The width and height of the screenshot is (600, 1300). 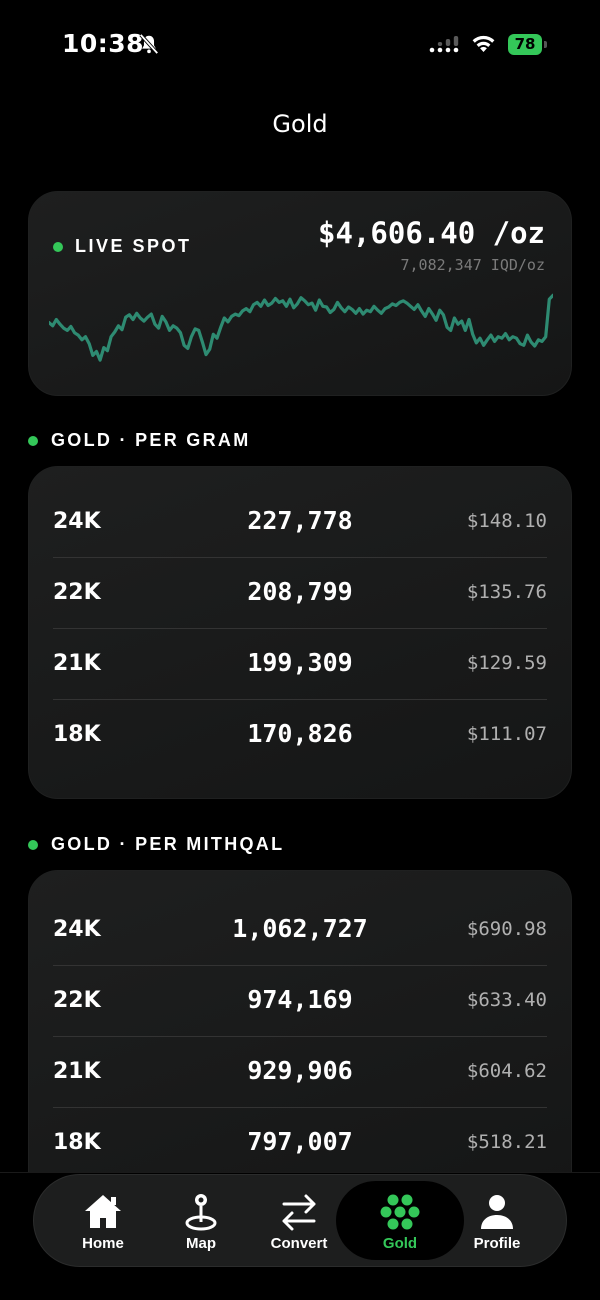 I want to click on live-spot-label: LIVE SPOT, so click(x=122, y=246).